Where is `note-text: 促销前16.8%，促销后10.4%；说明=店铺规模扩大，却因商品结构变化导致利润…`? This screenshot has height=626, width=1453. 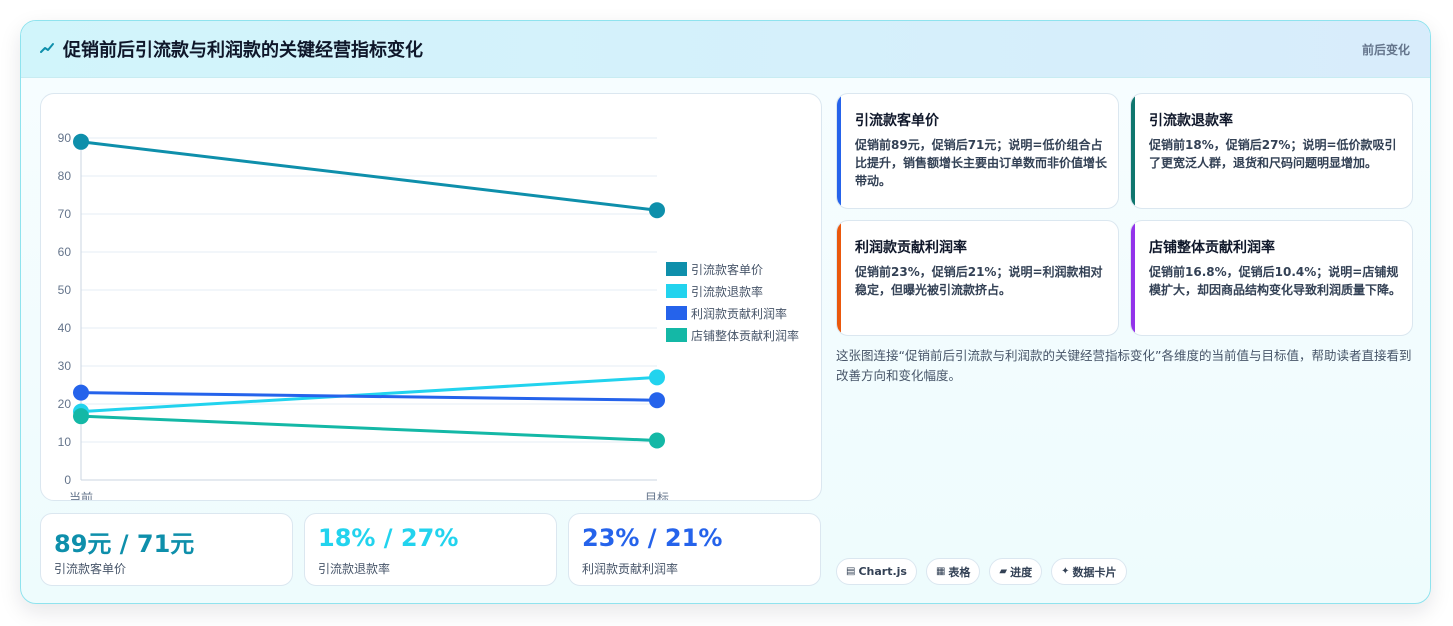
note-text: 促销前16.8%，促销后10.4%；说明=店铺规模扩大，却因商品结构变化导致利润… is located at coordinates (1275, 281).